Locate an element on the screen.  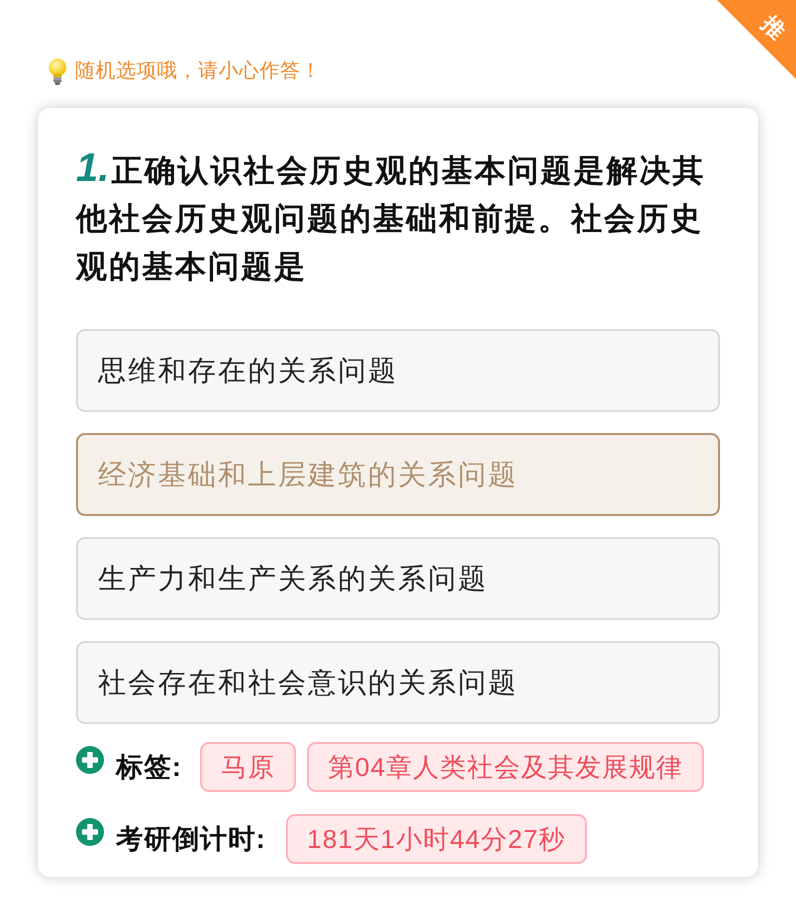
countdown-label: 考研倒计时: is located at coordinates (191, 839).